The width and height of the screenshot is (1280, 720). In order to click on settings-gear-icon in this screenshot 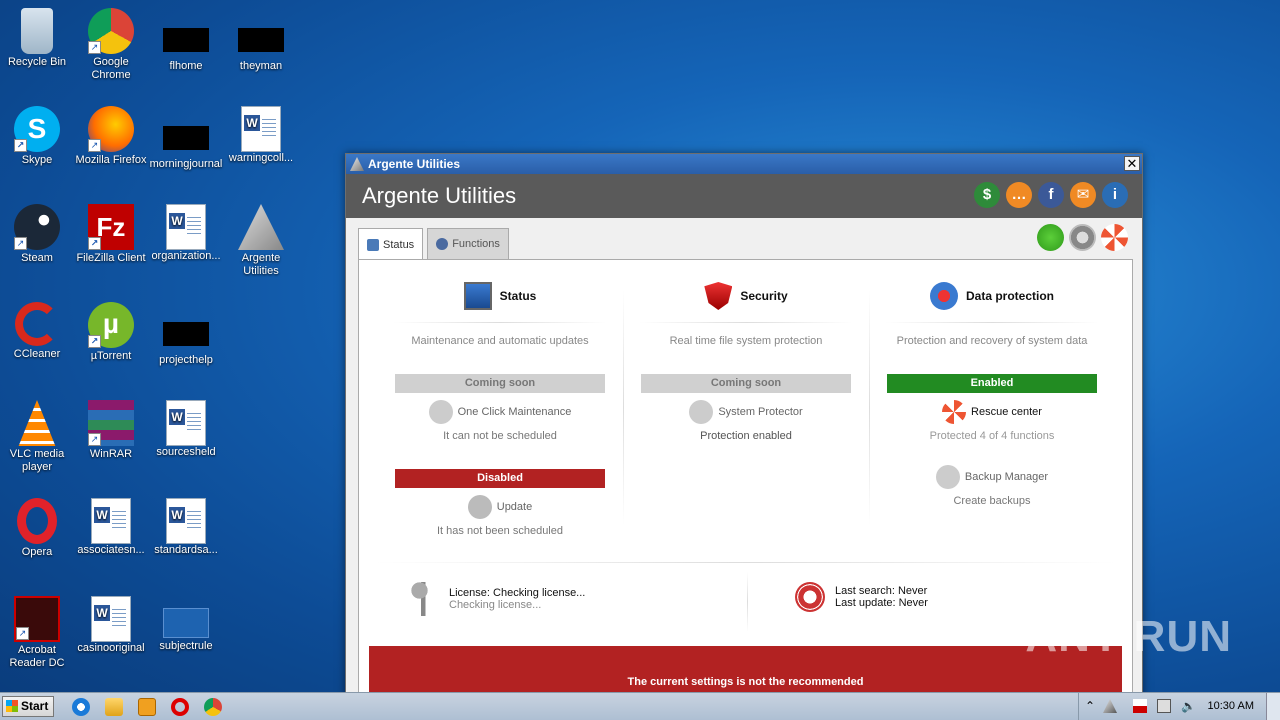, I will do `click(1082, 237)`.